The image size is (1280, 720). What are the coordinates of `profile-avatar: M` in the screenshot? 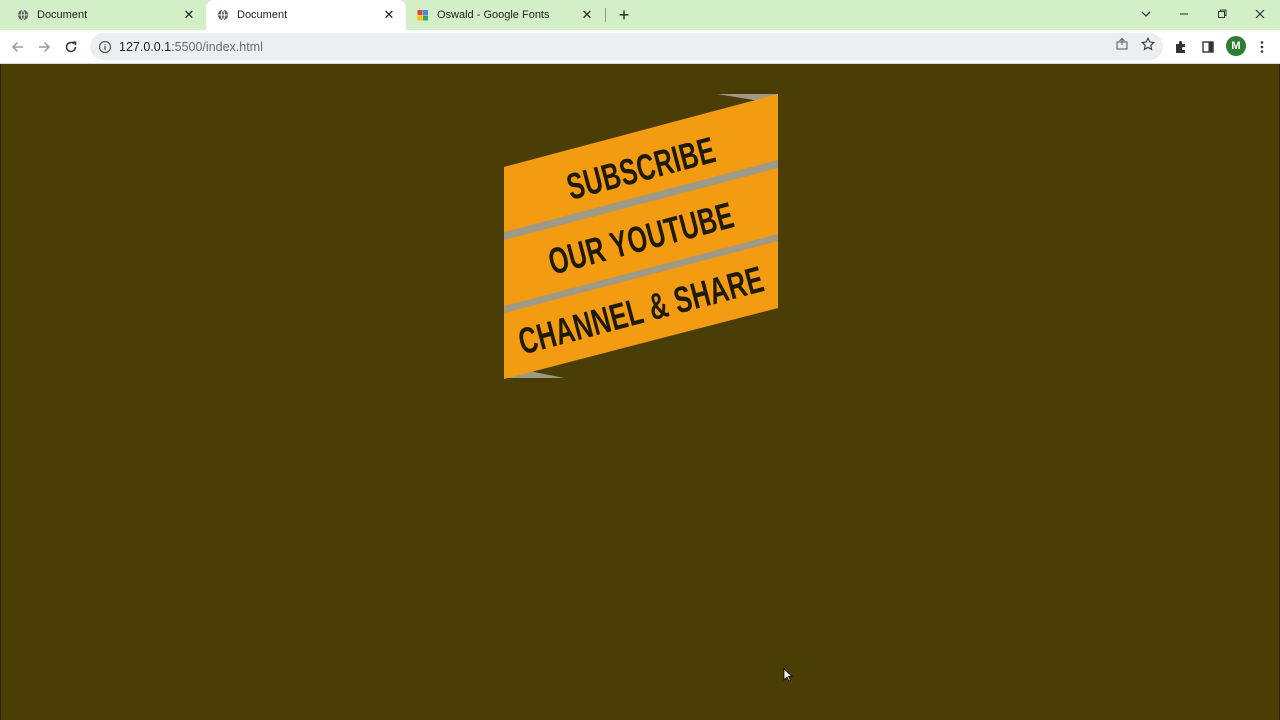 It's located at (1236, 46).